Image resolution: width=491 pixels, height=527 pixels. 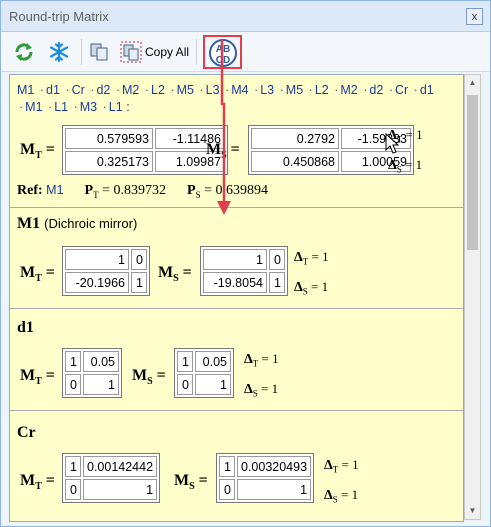 I want to click on mouse-cursor-icon, so click(x=392, y=143).